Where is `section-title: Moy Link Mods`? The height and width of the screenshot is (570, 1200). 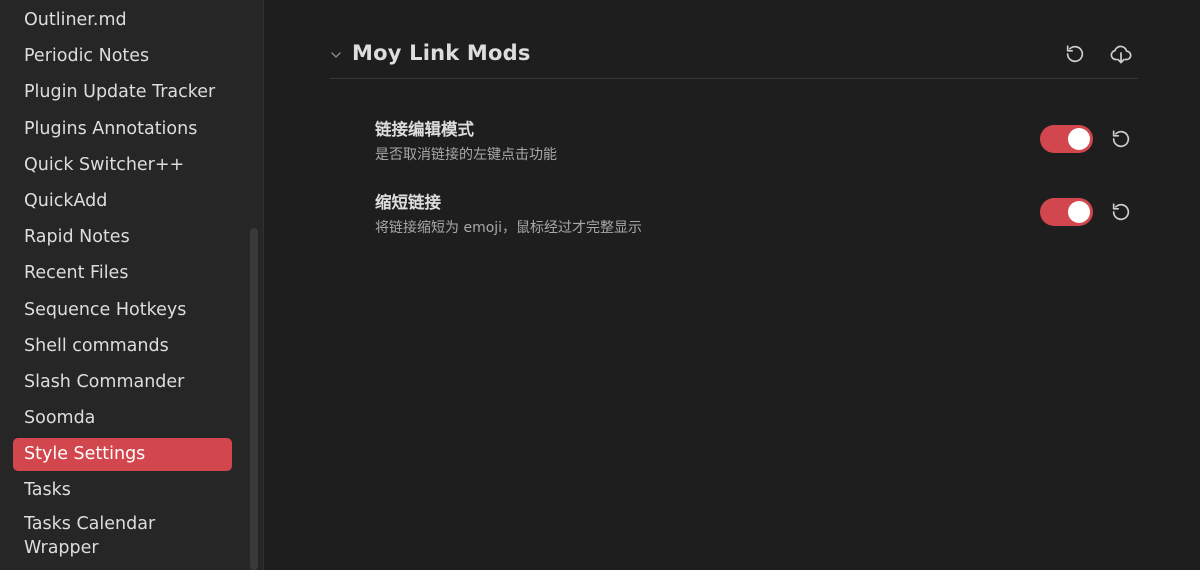
section-title: Moy Link Mods is located at coordinates (441, 53).